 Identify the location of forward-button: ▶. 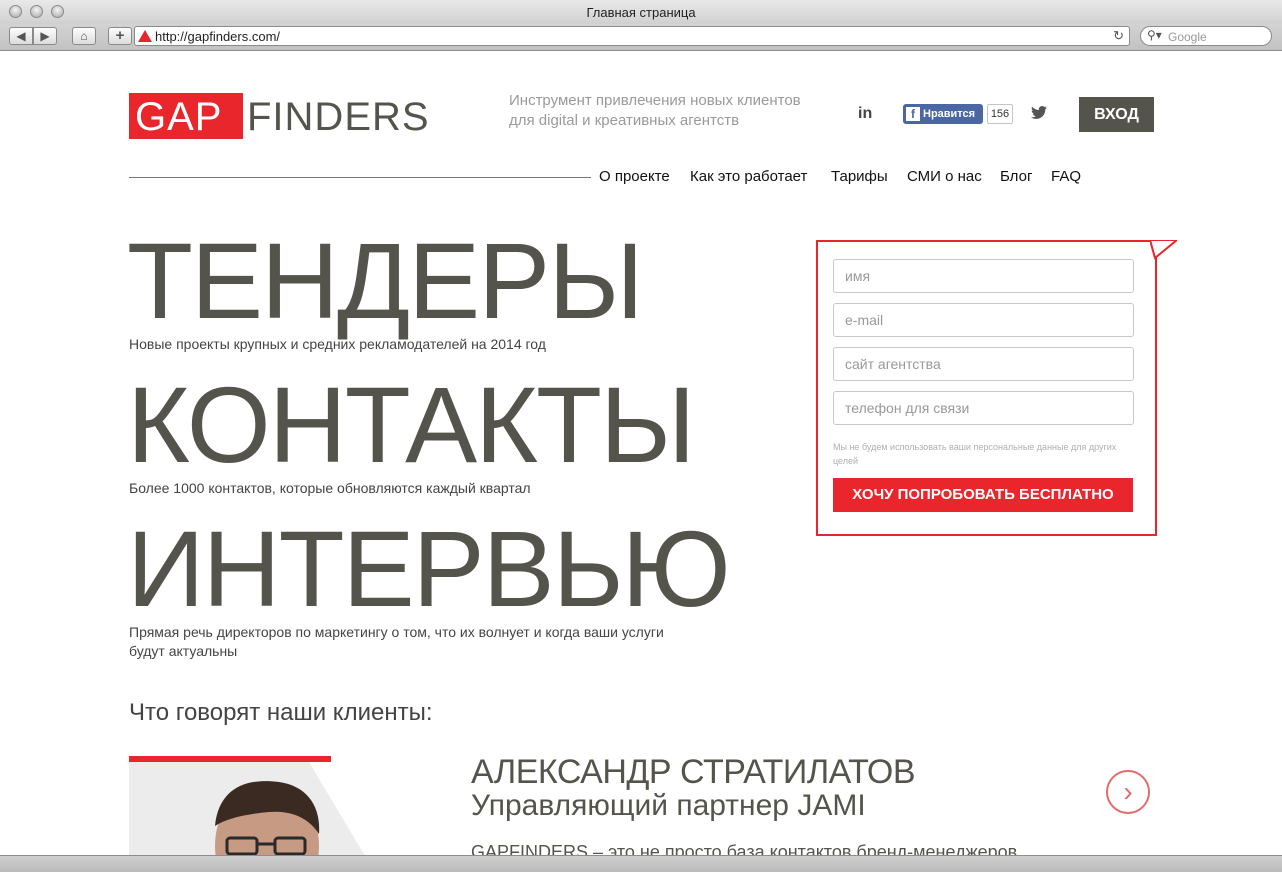
(45, 36).